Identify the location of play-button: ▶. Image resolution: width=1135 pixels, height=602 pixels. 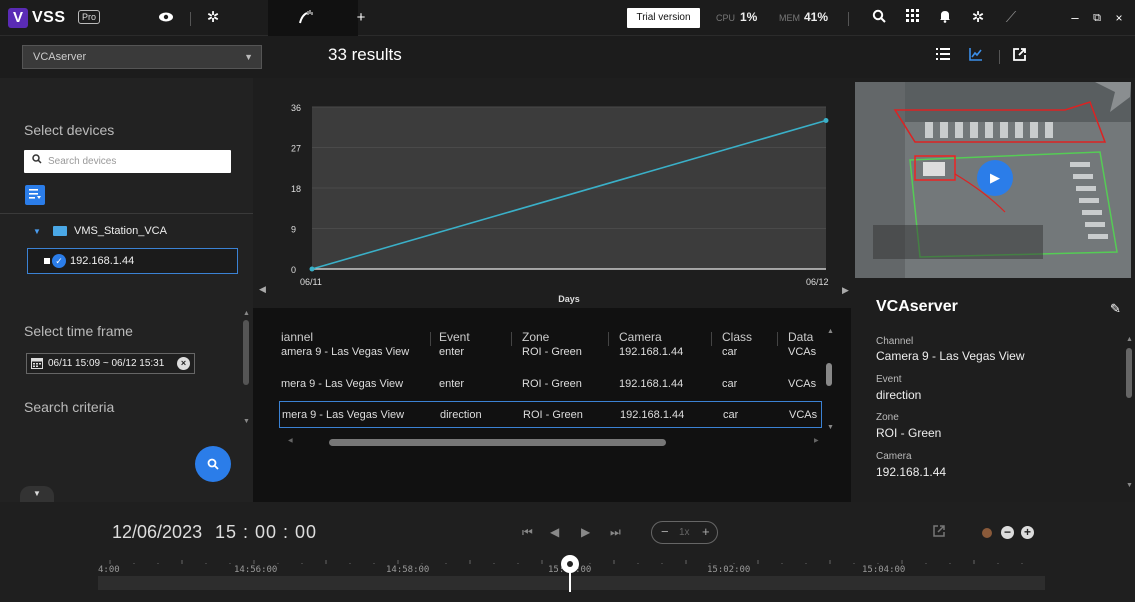
(995, 178).